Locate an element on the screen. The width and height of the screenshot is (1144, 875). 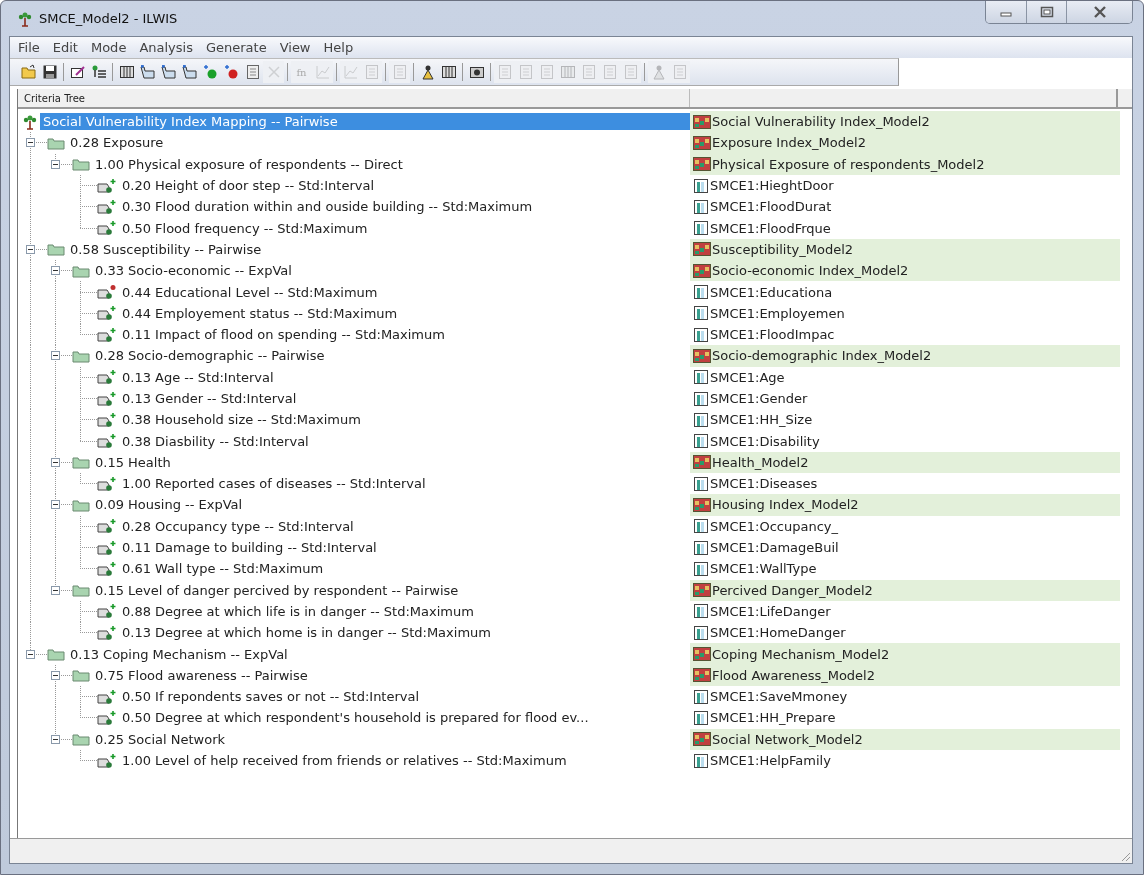
criterion-label: 0.50 Flood frequency -- Std:Maximum is located at coordinates (245, 228).